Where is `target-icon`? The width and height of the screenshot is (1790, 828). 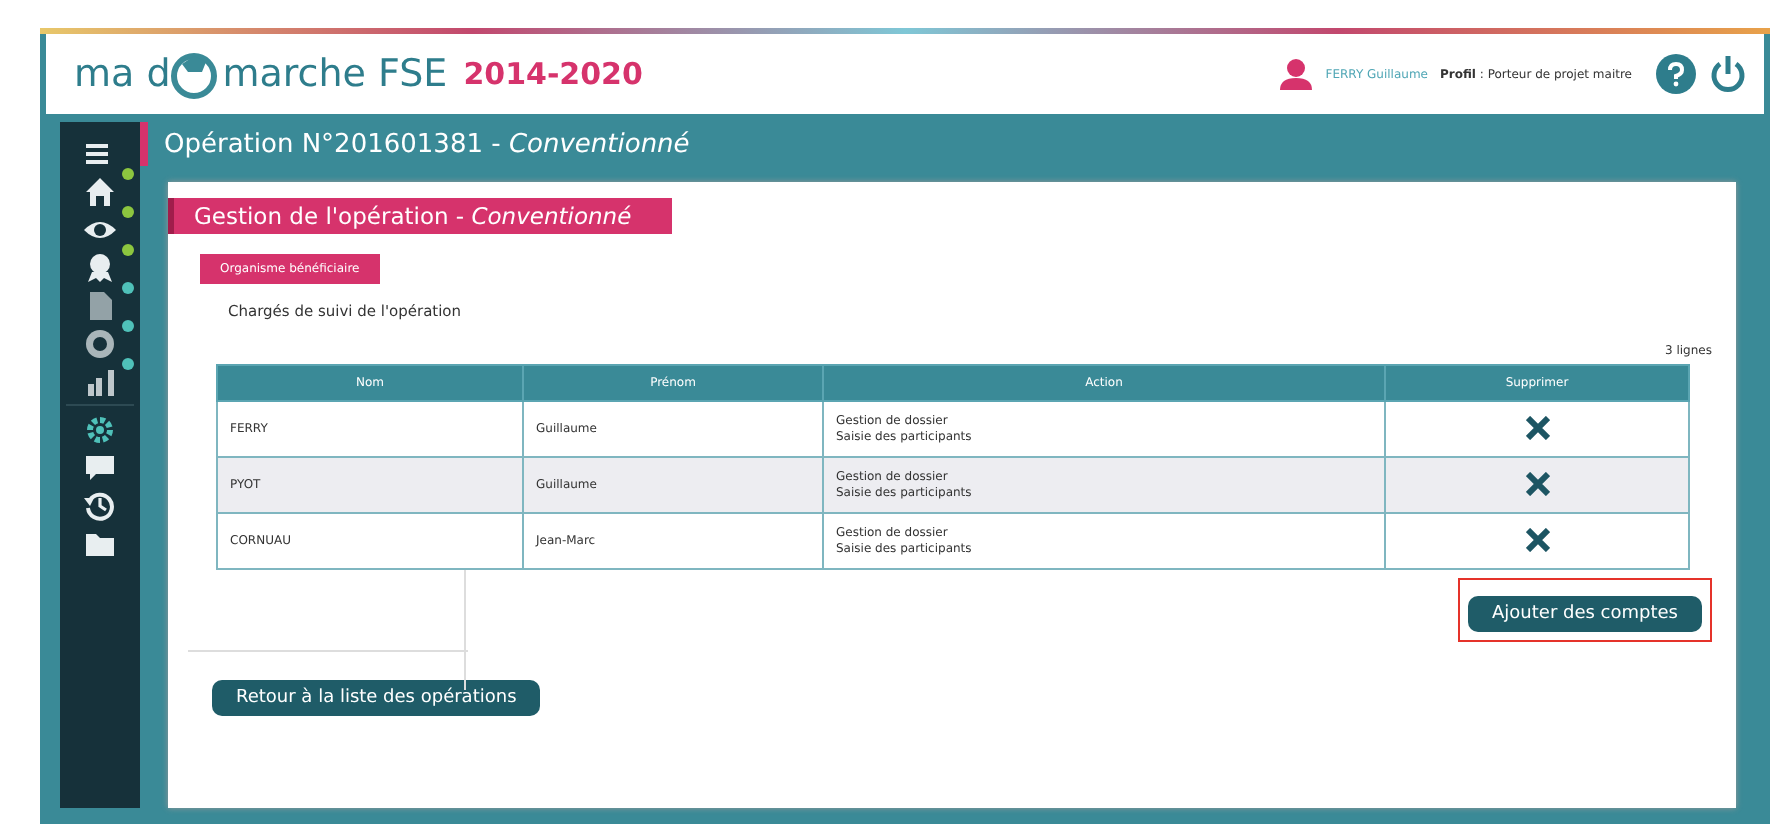 target-icon is located at coordinates (100, 343).